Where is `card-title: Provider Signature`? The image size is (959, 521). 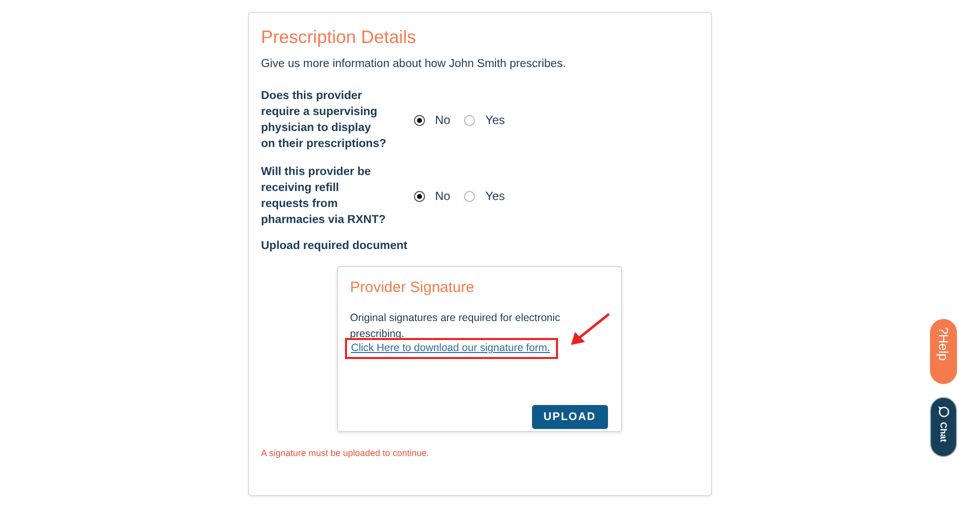 card-title: Provider Signature is located at coordinates (413, 287).